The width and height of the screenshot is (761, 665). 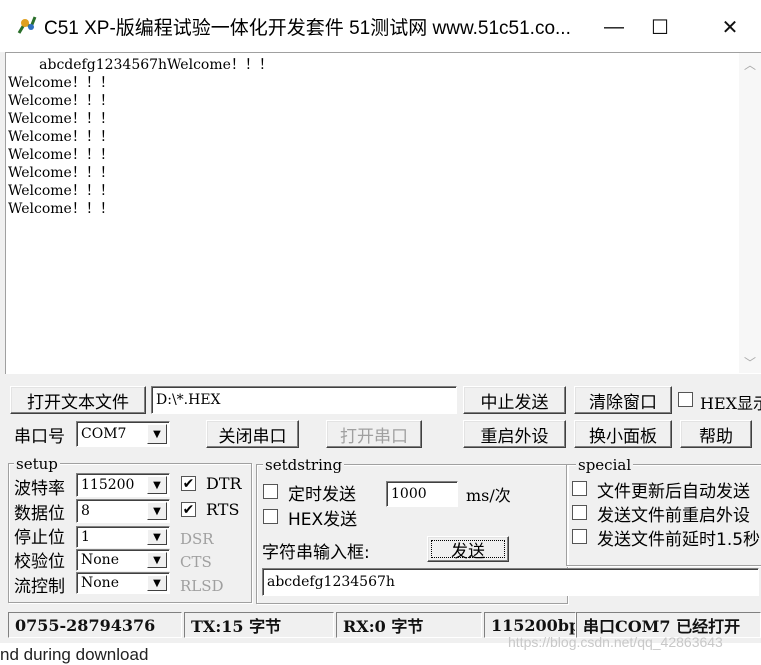 What do you see at coordinates (123, 560) in the screenshot?
I see `parity-select: None ▼` at bounding box center [123, 560].